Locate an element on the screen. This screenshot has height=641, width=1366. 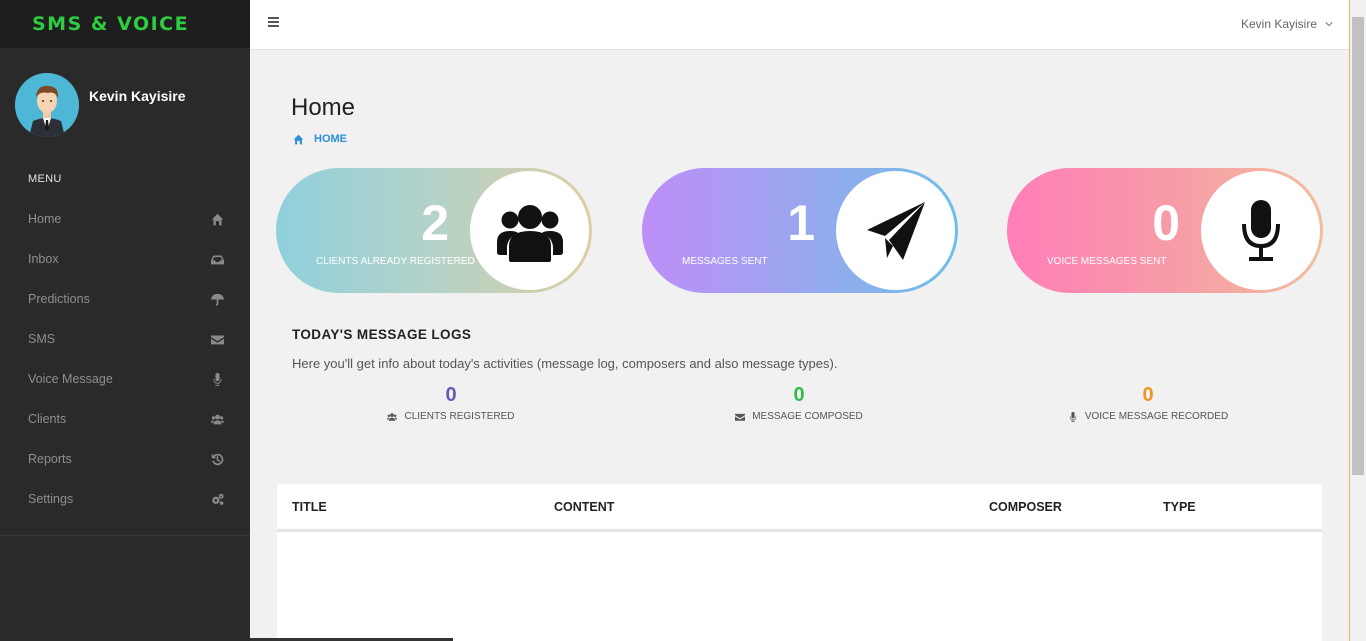
log-stat-label: CLIENTS REGISTERED is located at coordinates (459, 416).